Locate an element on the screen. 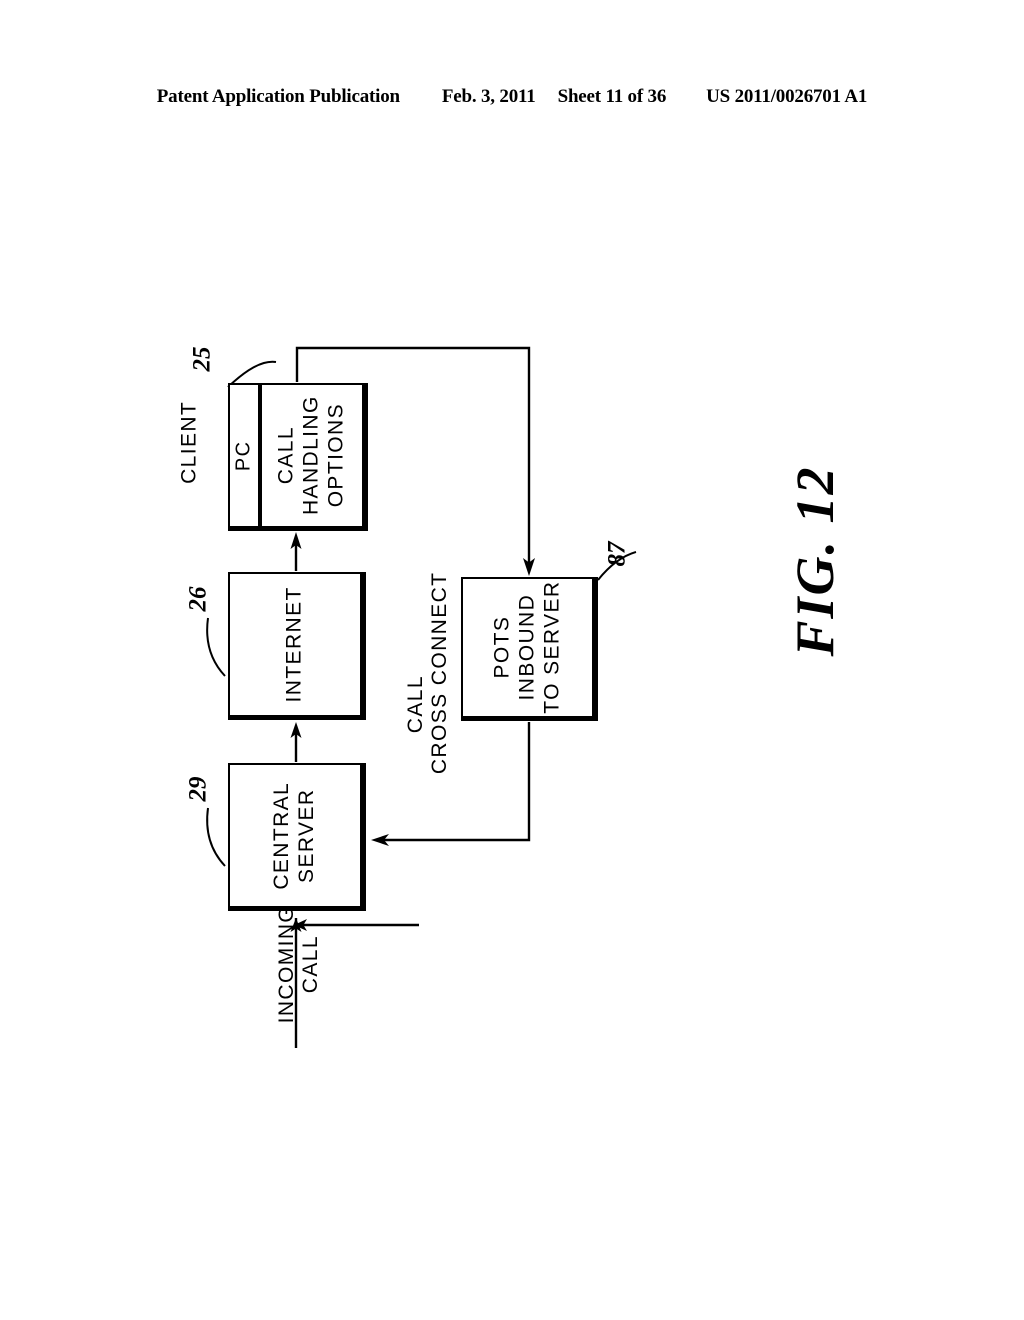  central-server-line-1: CENTRAL is located at coordinates (282, 835).